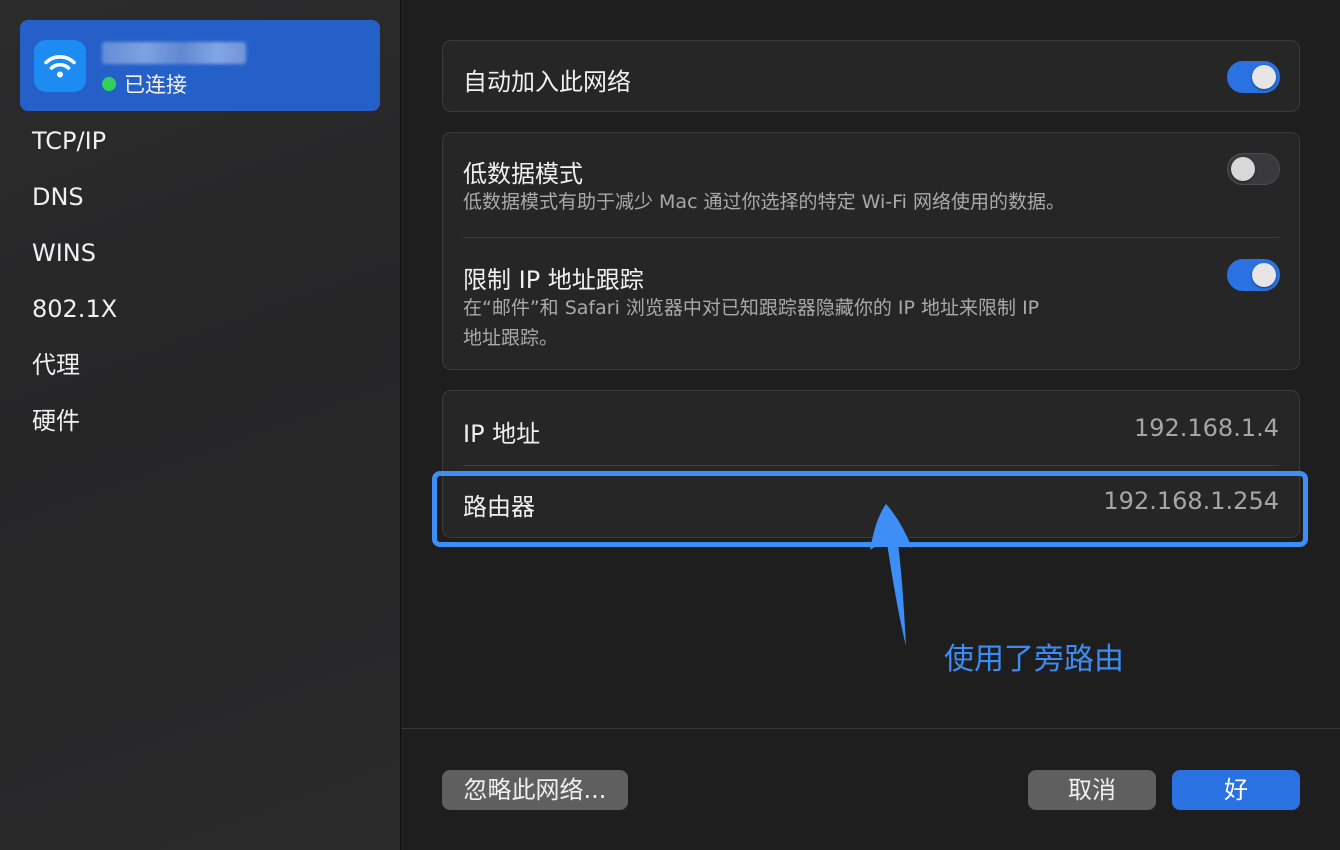  Describe the element at coordinates (751, 308) in the screenshot. I see `limit-ip-description-line1: 在“邮件”和 Safari 浏览器中对已知跟踪器隐藏你的 IP 地址来限制 IP` at that location.